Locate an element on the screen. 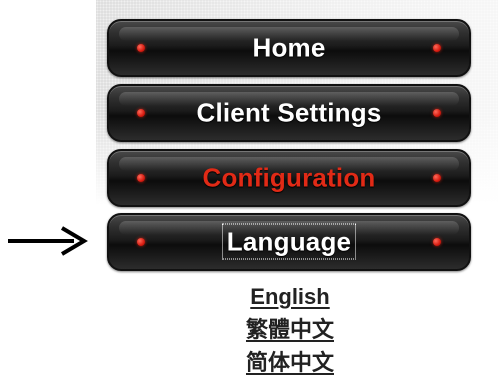 The image size is (498, 387). right-arrow-icon is located at coordinates (48, 241).